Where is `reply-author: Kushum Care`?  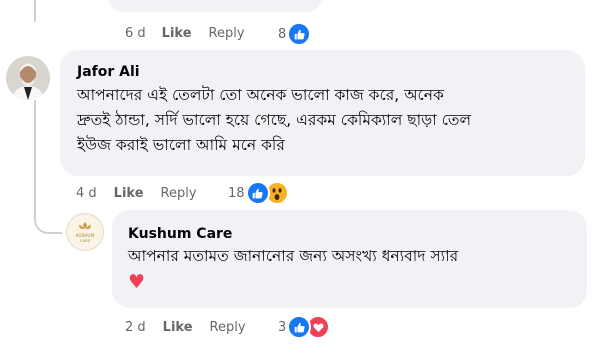 reply-author: Kushum Care is located at coordinates (180, 234).